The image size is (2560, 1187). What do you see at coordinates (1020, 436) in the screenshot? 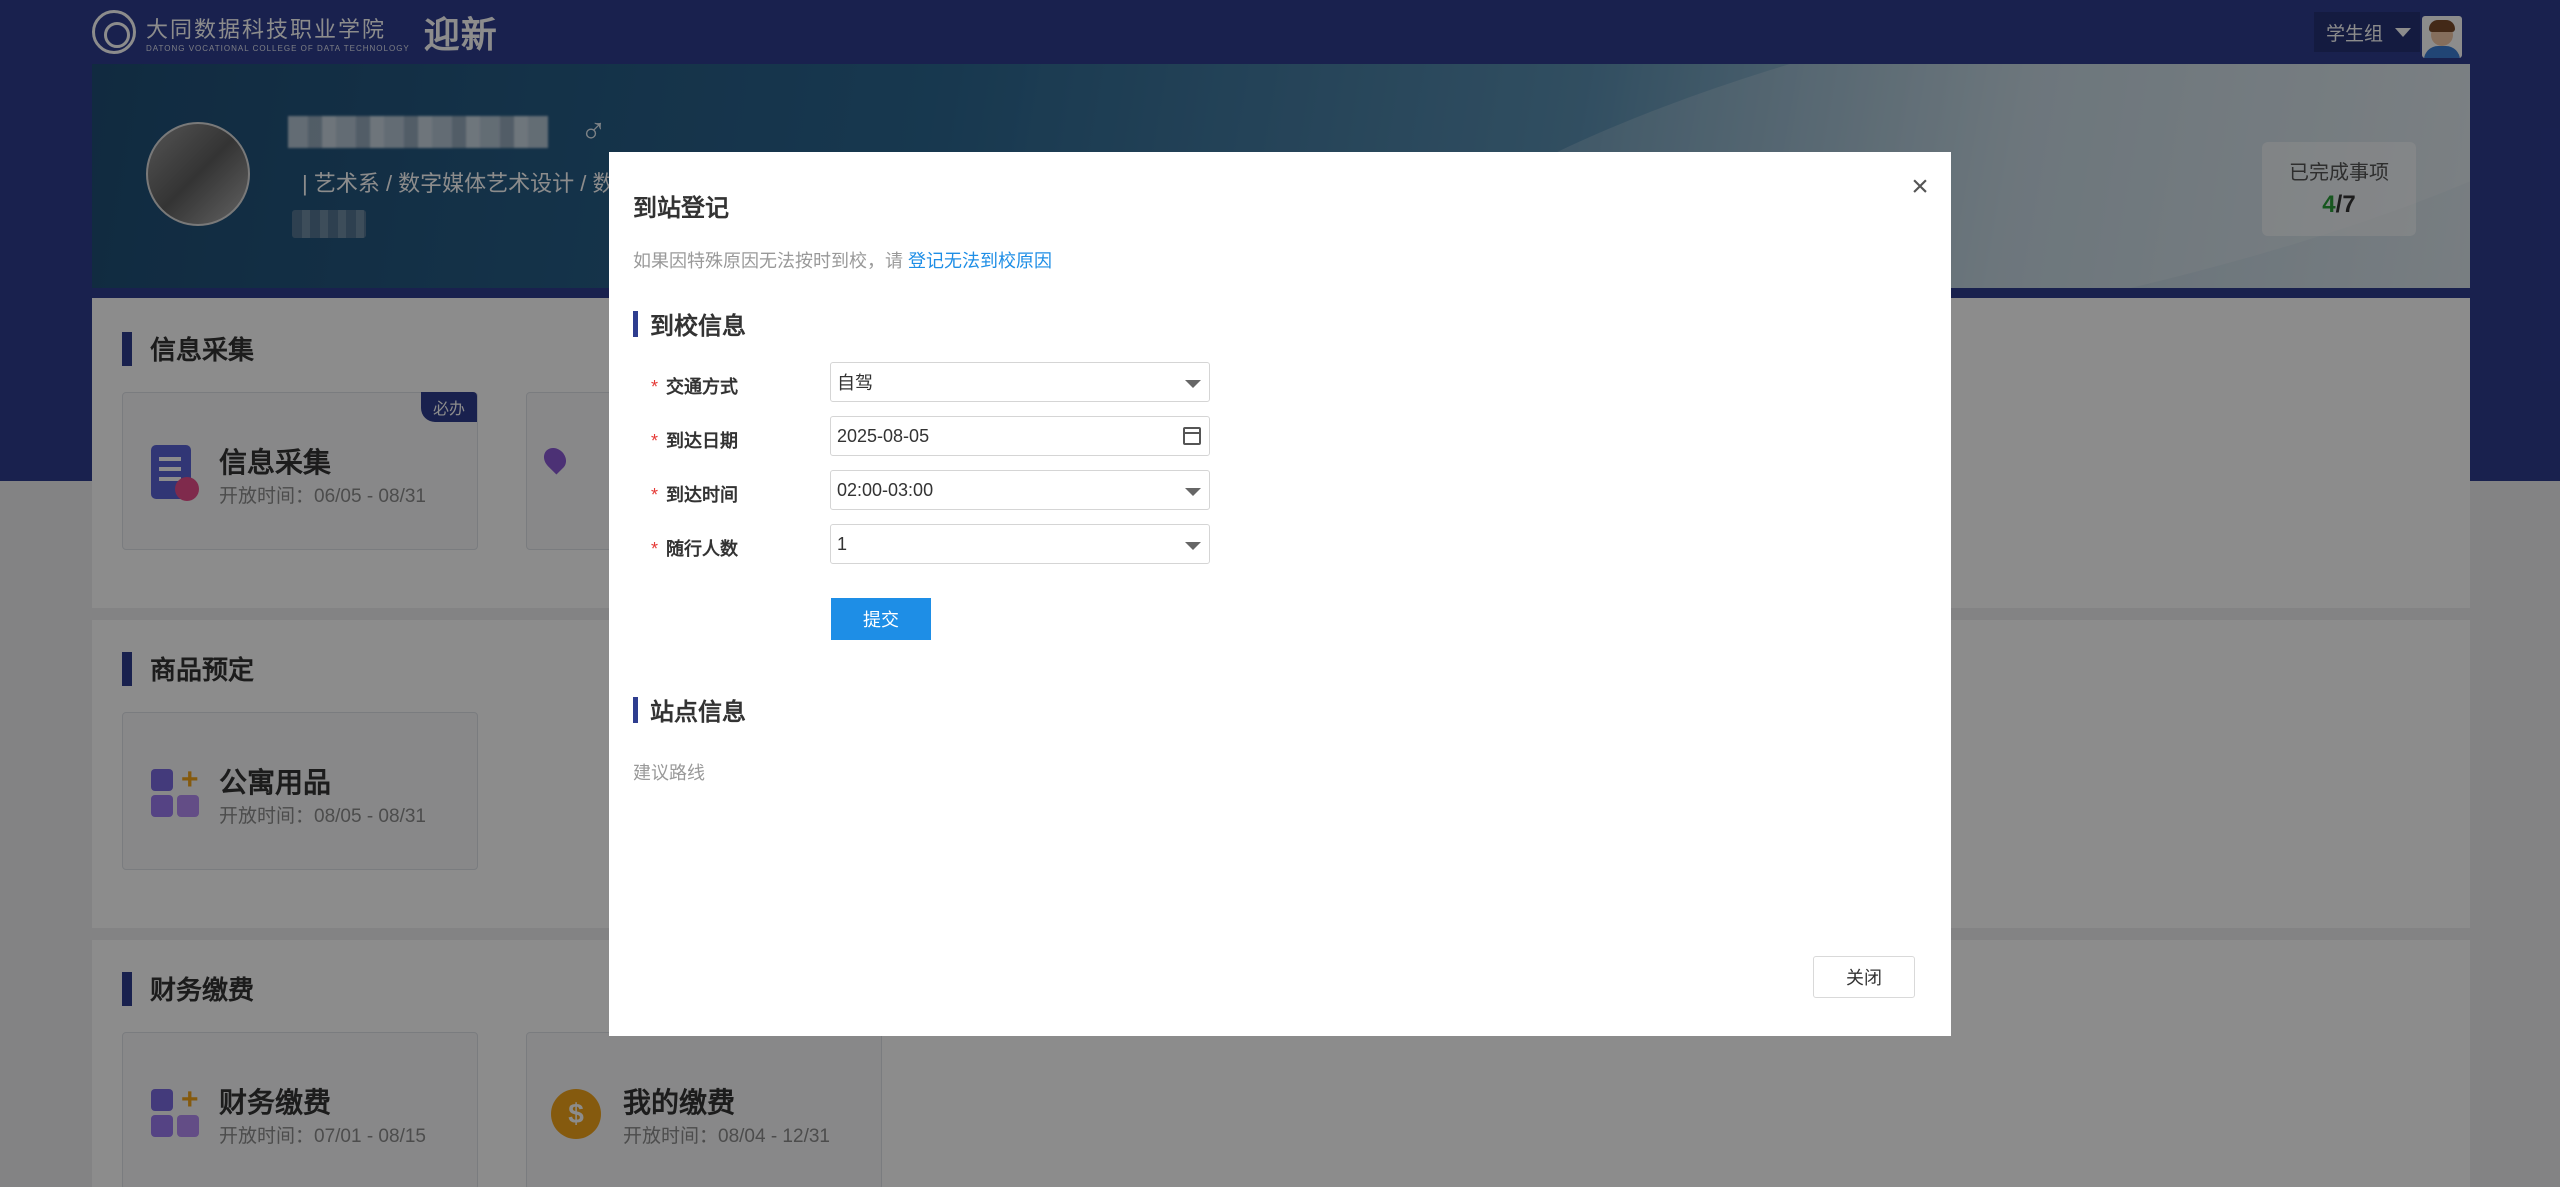
I see `arrival-date-input: 2025-08-05` at bounding box center [1020, 436].